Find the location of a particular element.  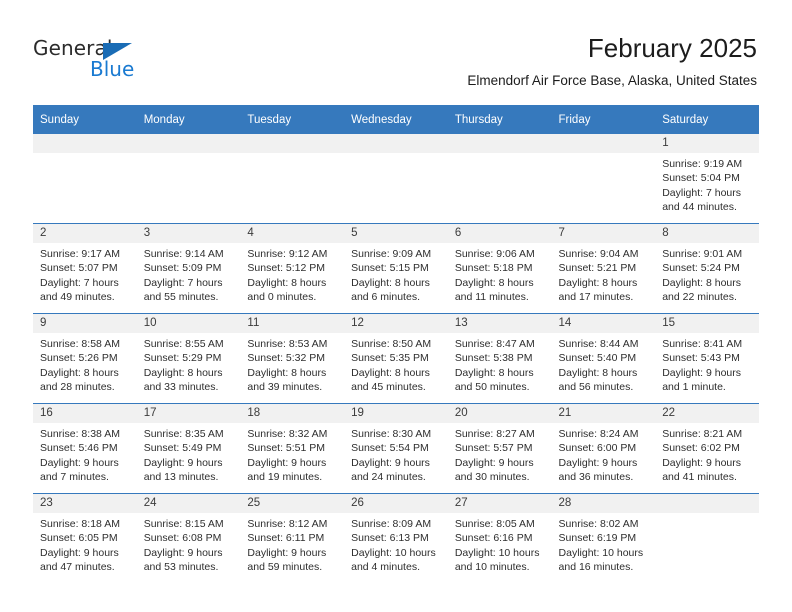

weekday-header-tuesday: Tuesday is located at coordinates (292, 119).